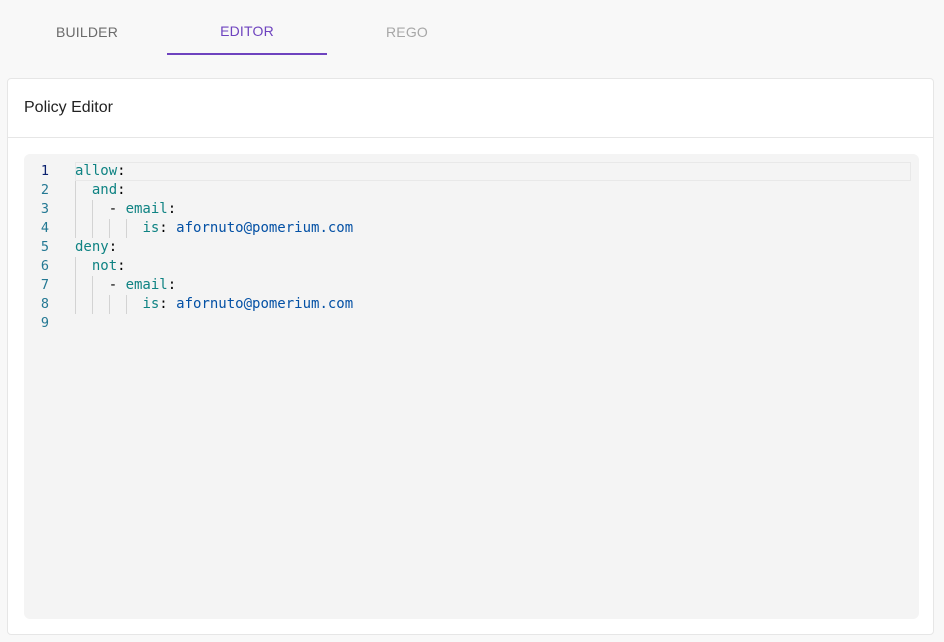  I want to click on code-line: and:, so click(493, 190).